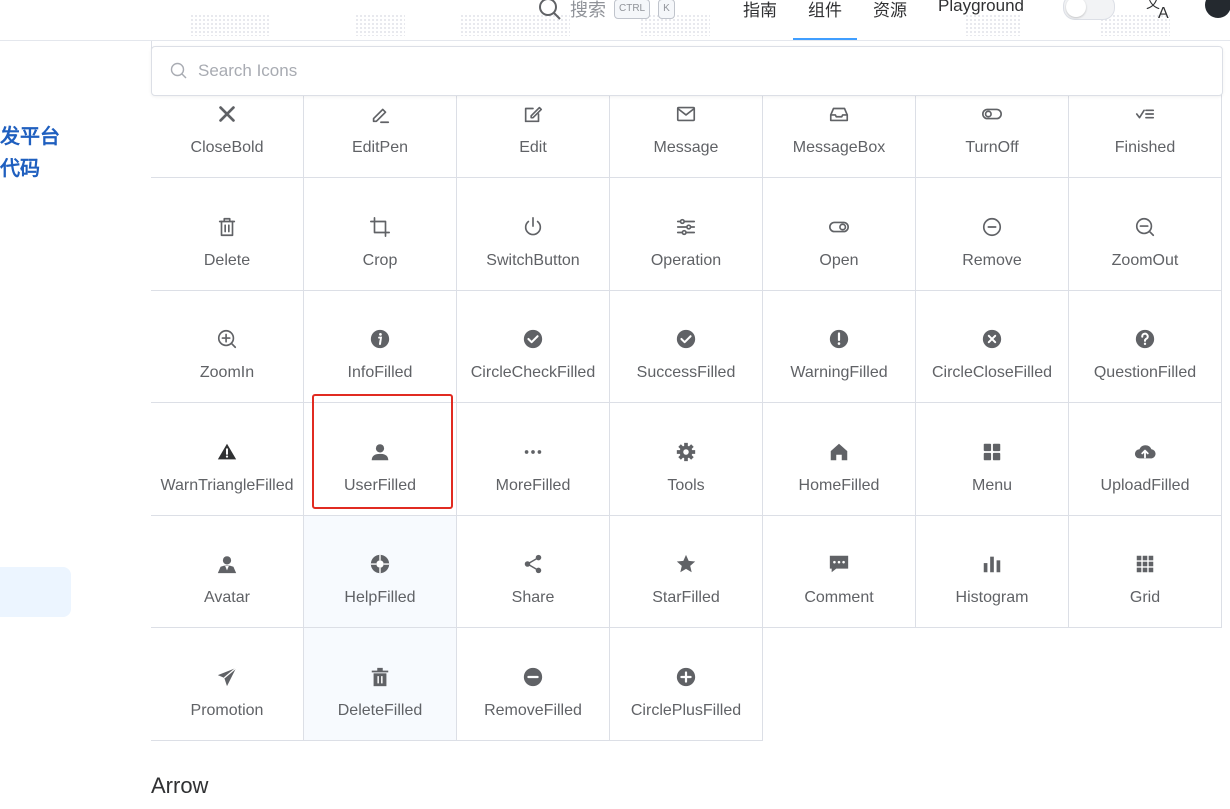 The image size is (1230, 809). What do you see at coordinates (992, 234) in the screenshot?
I see `icon-cell-remove: Remove` at bounding box center [992, 234].